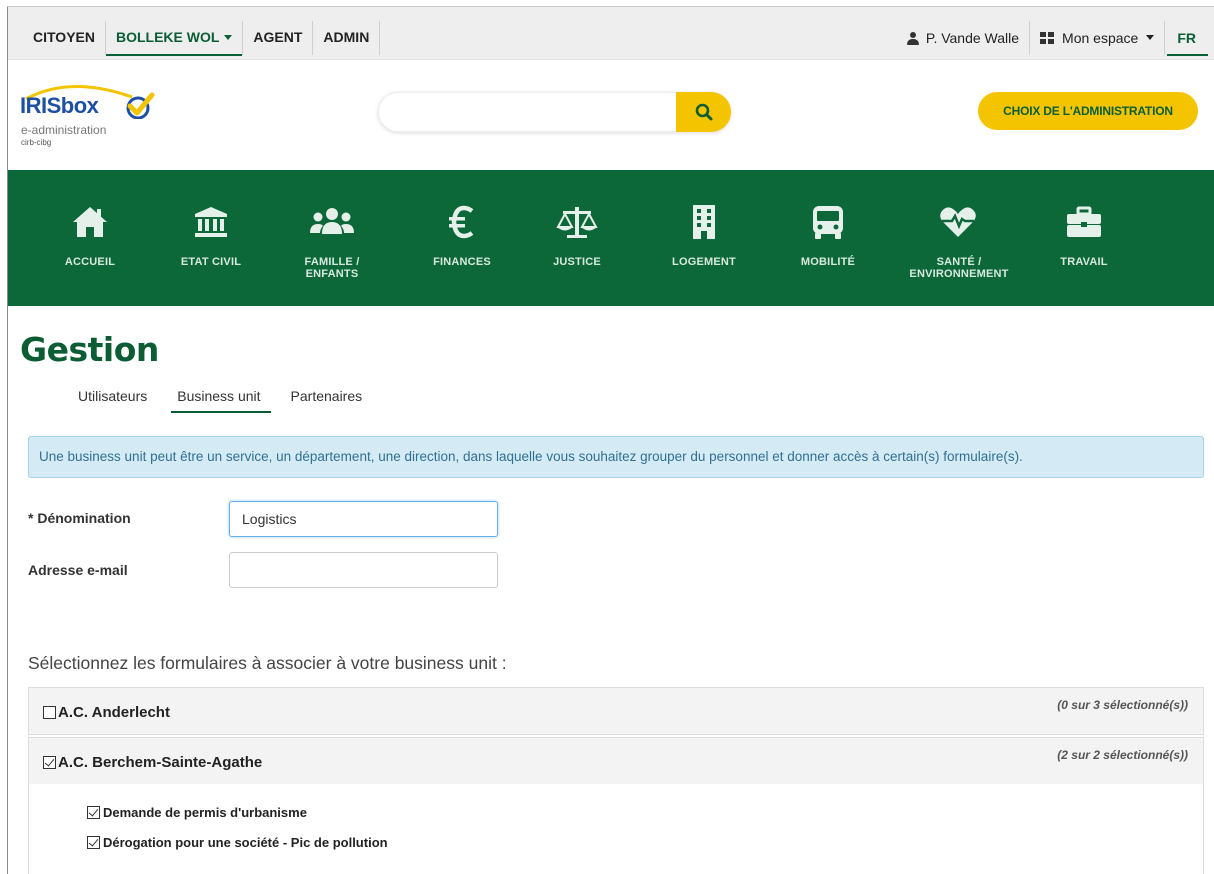 The width and height of the screenshot is (1214, 874). Describe the element at coordinates (90, 222) in the screenshot. I see `home-icon` at that location.